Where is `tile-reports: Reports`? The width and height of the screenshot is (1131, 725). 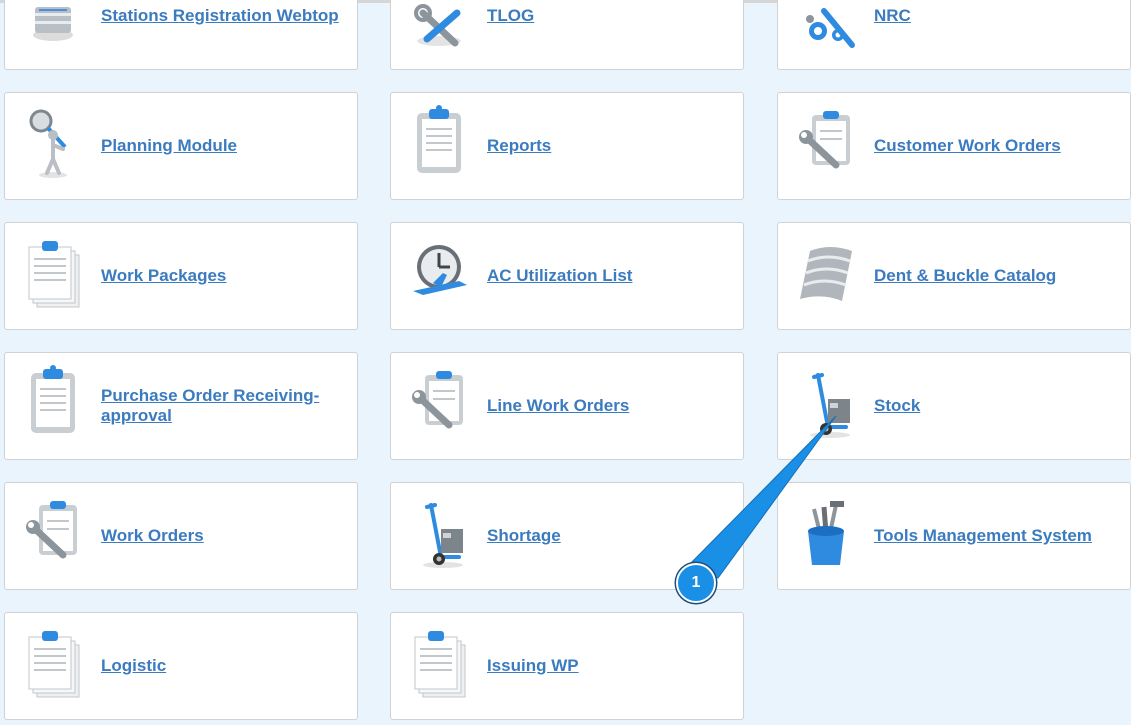 tile-reports: Reports is located at coordinates (567, 146).